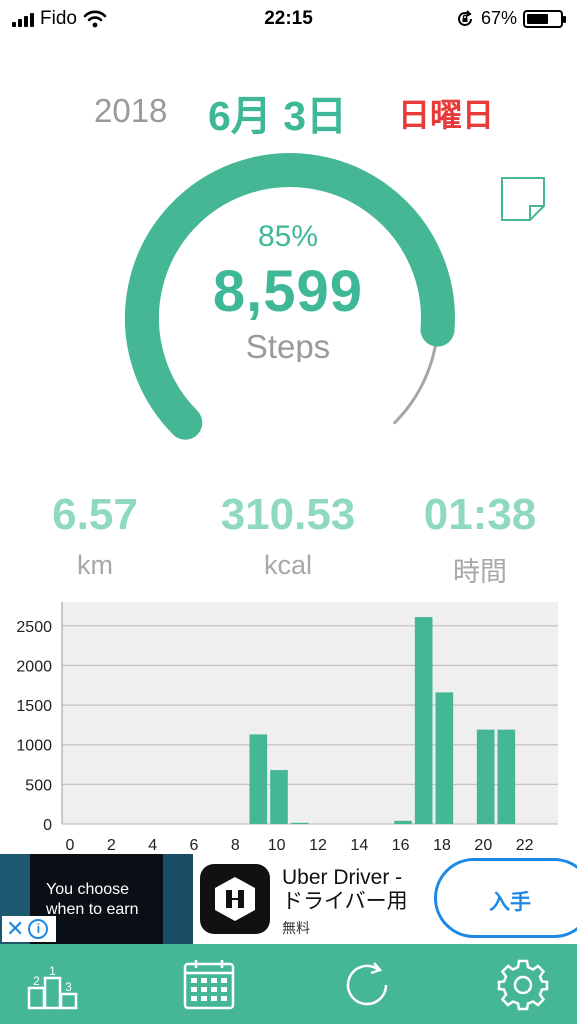 This screenshot has width=577, height=1024. I want to click on x-tick-label: 10, so click(277, 845).